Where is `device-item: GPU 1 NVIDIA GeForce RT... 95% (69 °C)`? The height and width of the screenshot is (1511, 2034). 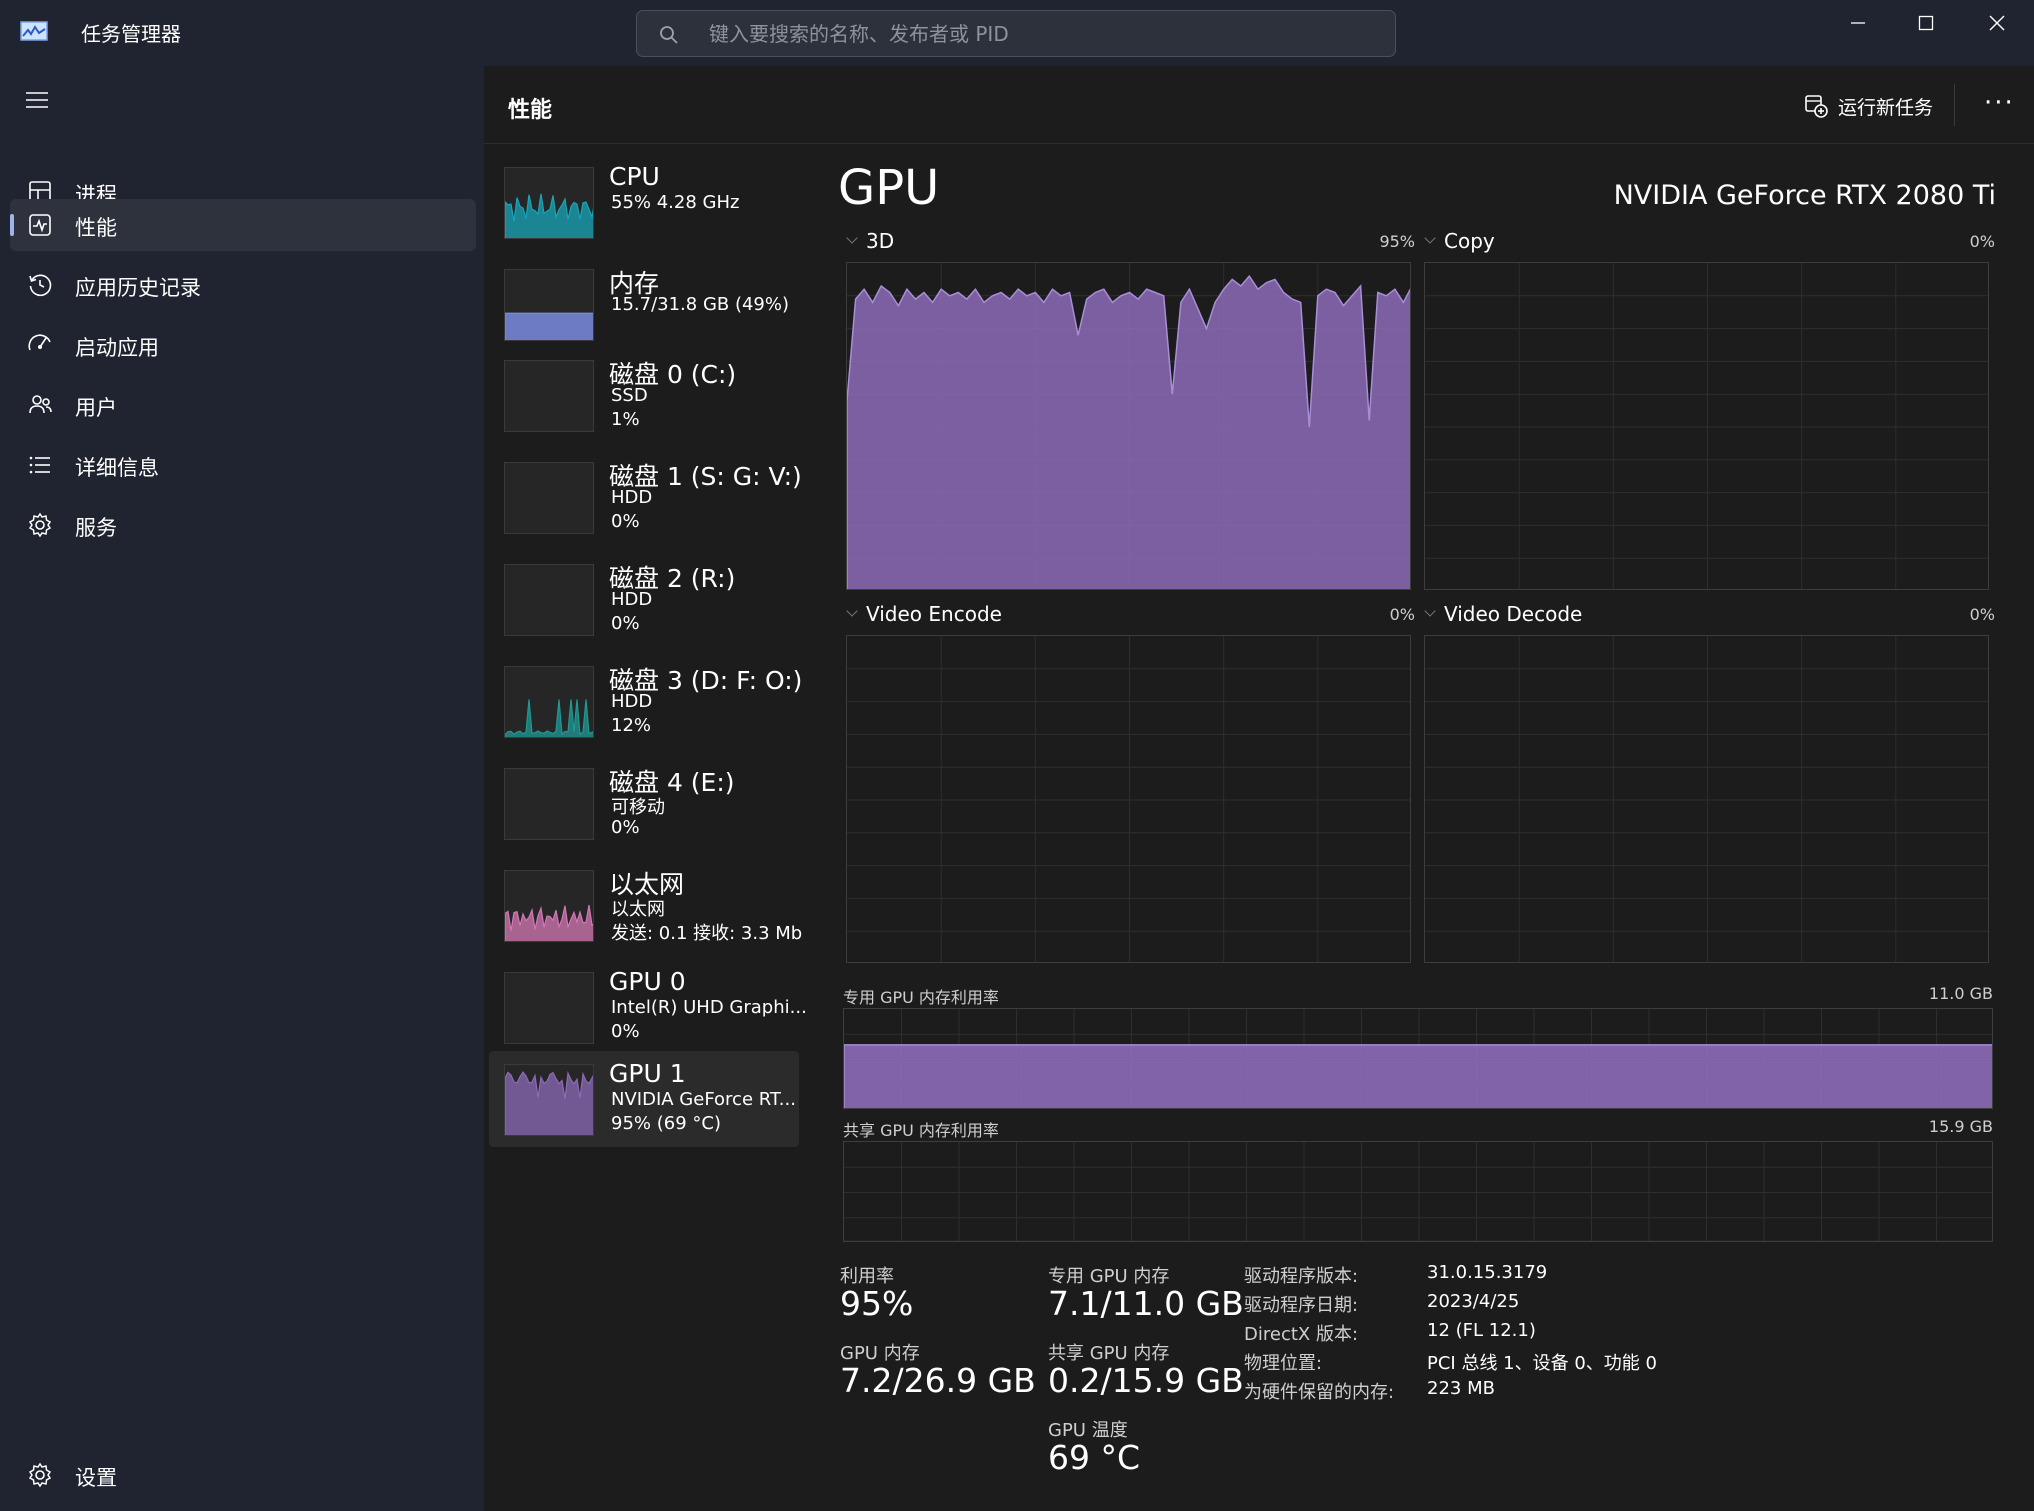
device-item: GPU 1 NVIDIA GeForce RT... 95% (69 °C) is located at coordinates (644, 1099).